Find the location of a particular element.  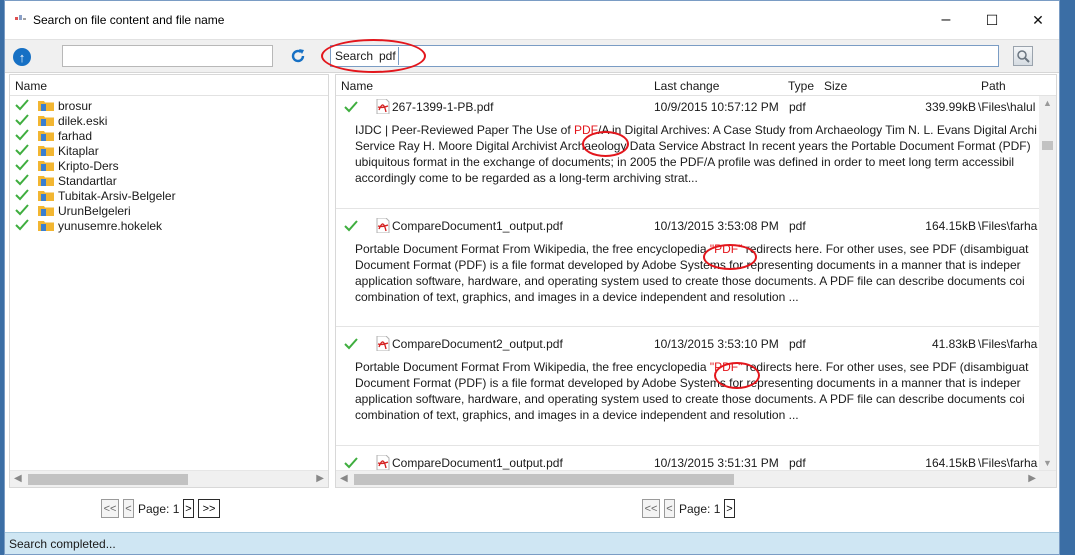

path-input is located at coordinates (167, 56).